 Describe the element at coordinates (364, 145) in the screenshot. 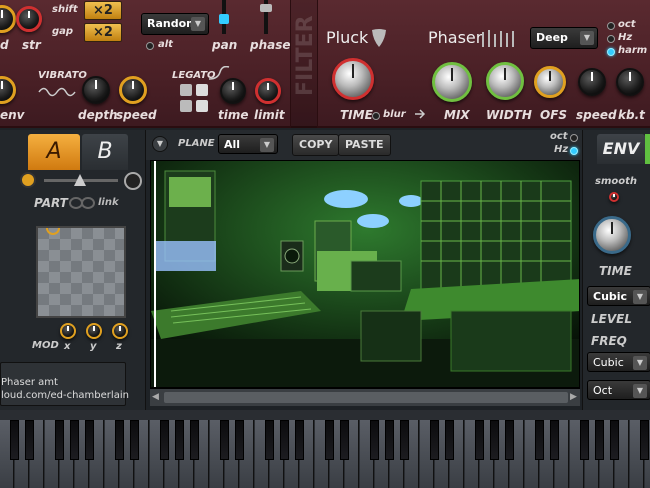

I see `paste-button: PASTE` at that location.